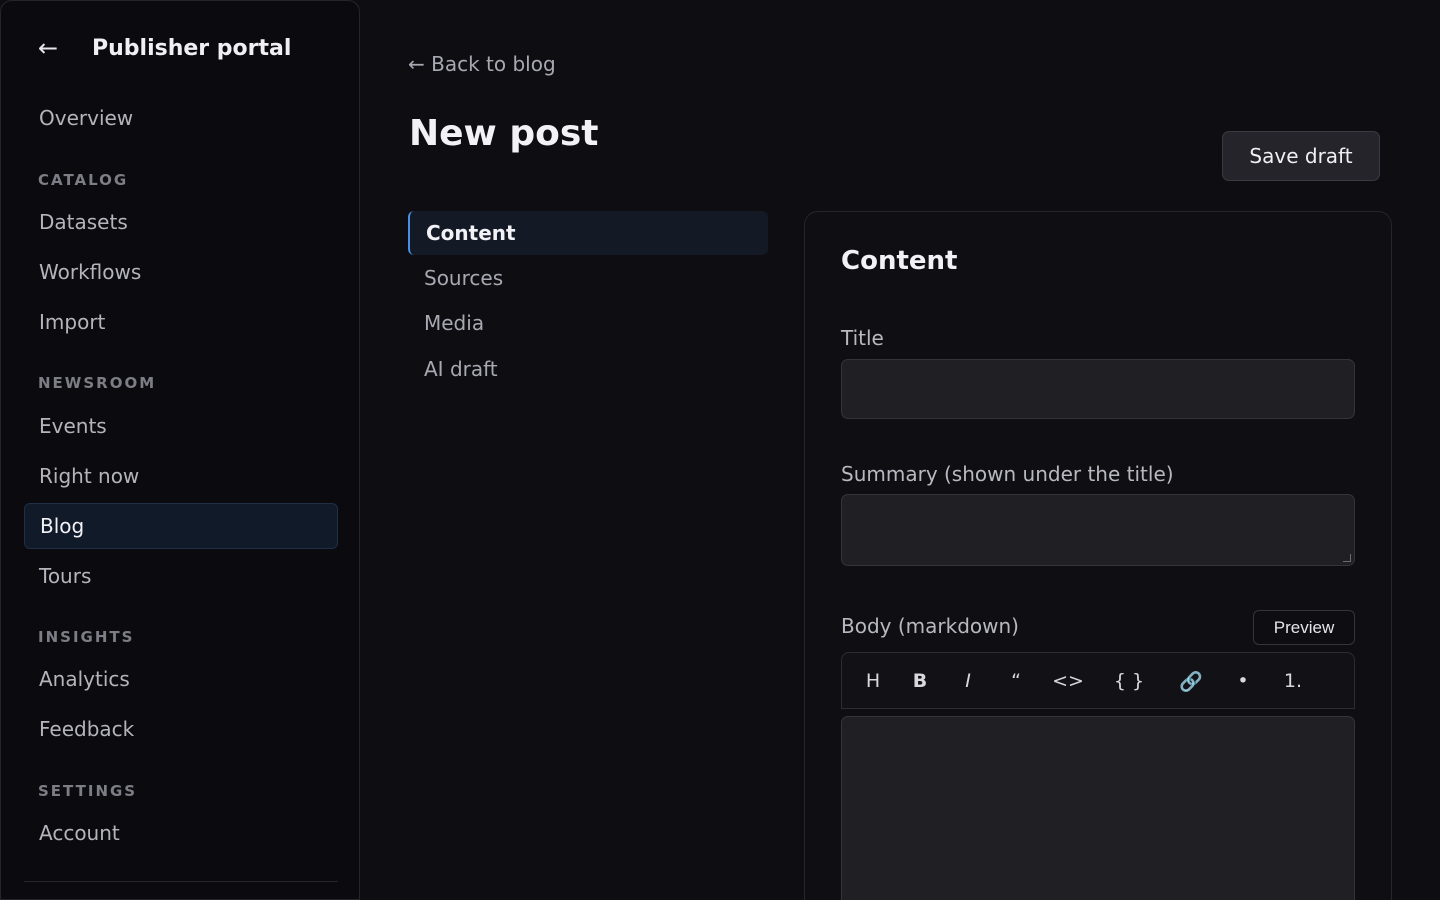 This screenshot has width=1440, height=900. Describe the element at coordinates (588, 369) in the screenshot. I see `tab-ai-draft: AI draft` at that location.